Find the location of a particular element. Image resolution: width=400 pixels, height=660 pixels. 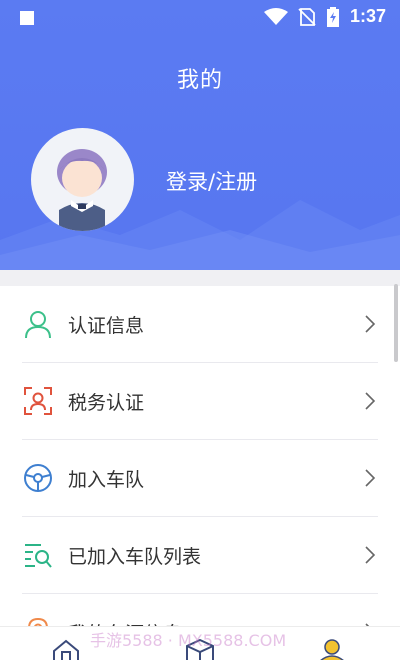

menu-item-label: 税务认证 is located at coordinates (106, 402).